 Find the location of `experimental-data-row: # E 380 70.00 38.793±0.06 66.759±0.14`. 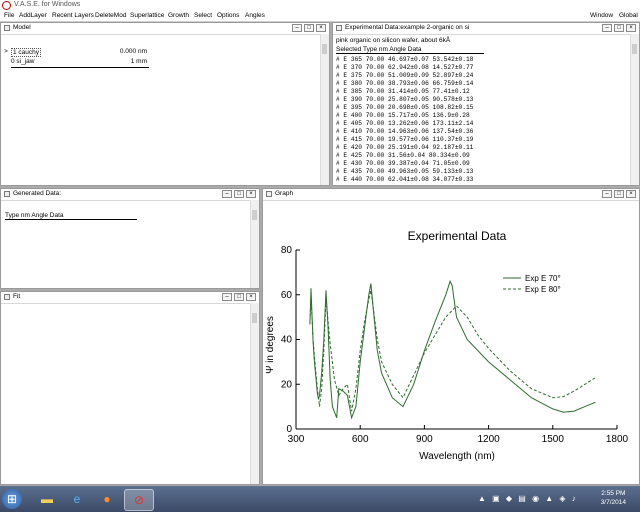

experimental-data-row: # E 380 70.00 38.793±0.06 66.759±0.14 is located at coordinates (404, 83).